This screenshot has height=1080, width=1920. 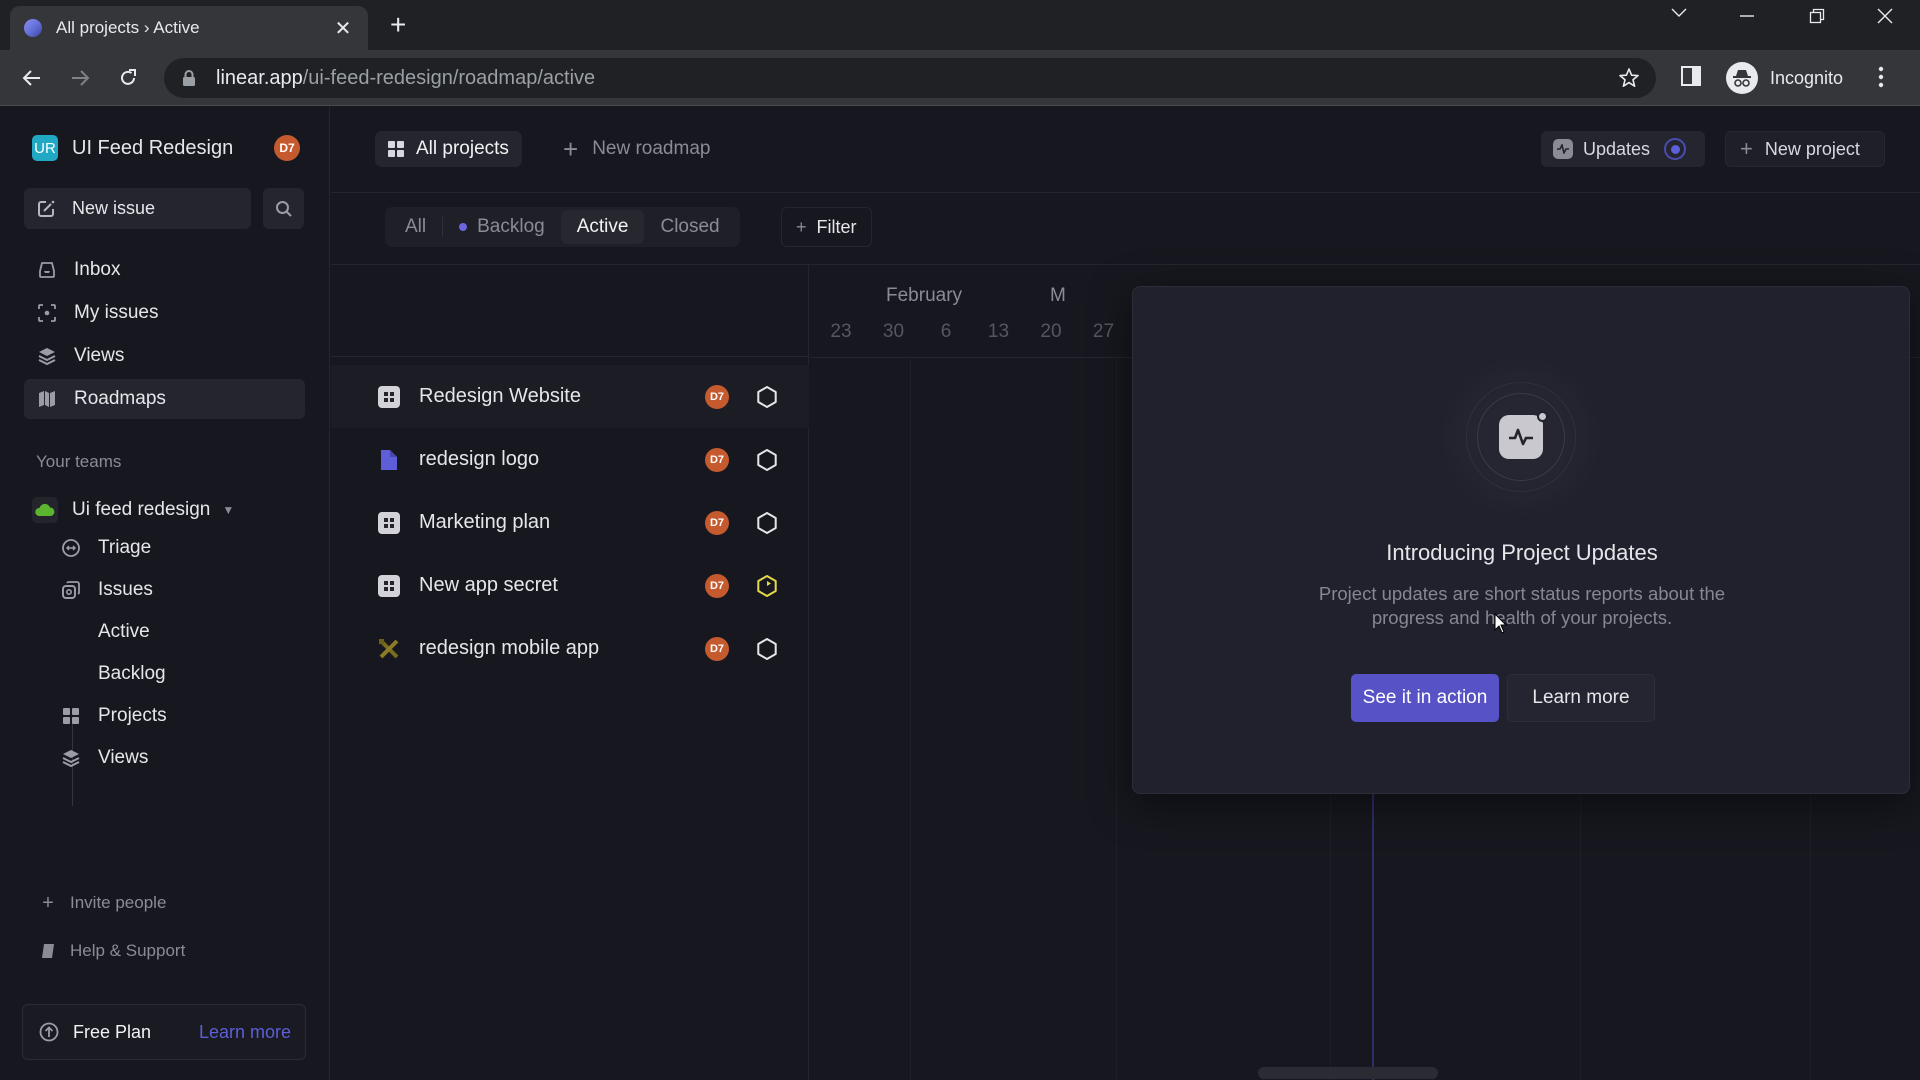 I want to click on invite-people-button: + Invite people, so click(x=103, y=903).